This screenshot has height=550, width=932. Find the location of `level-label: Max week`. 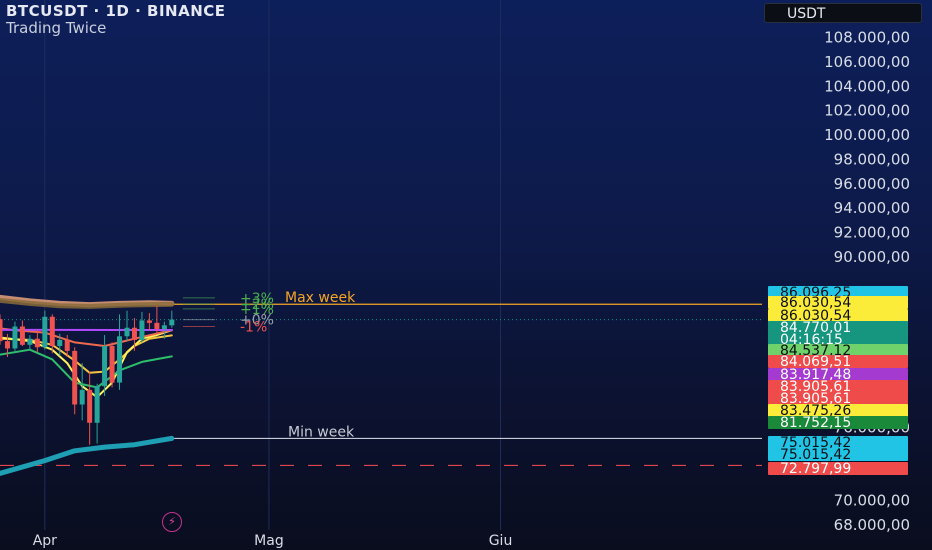

level-label: Max week is located at coordinates (320, 298).